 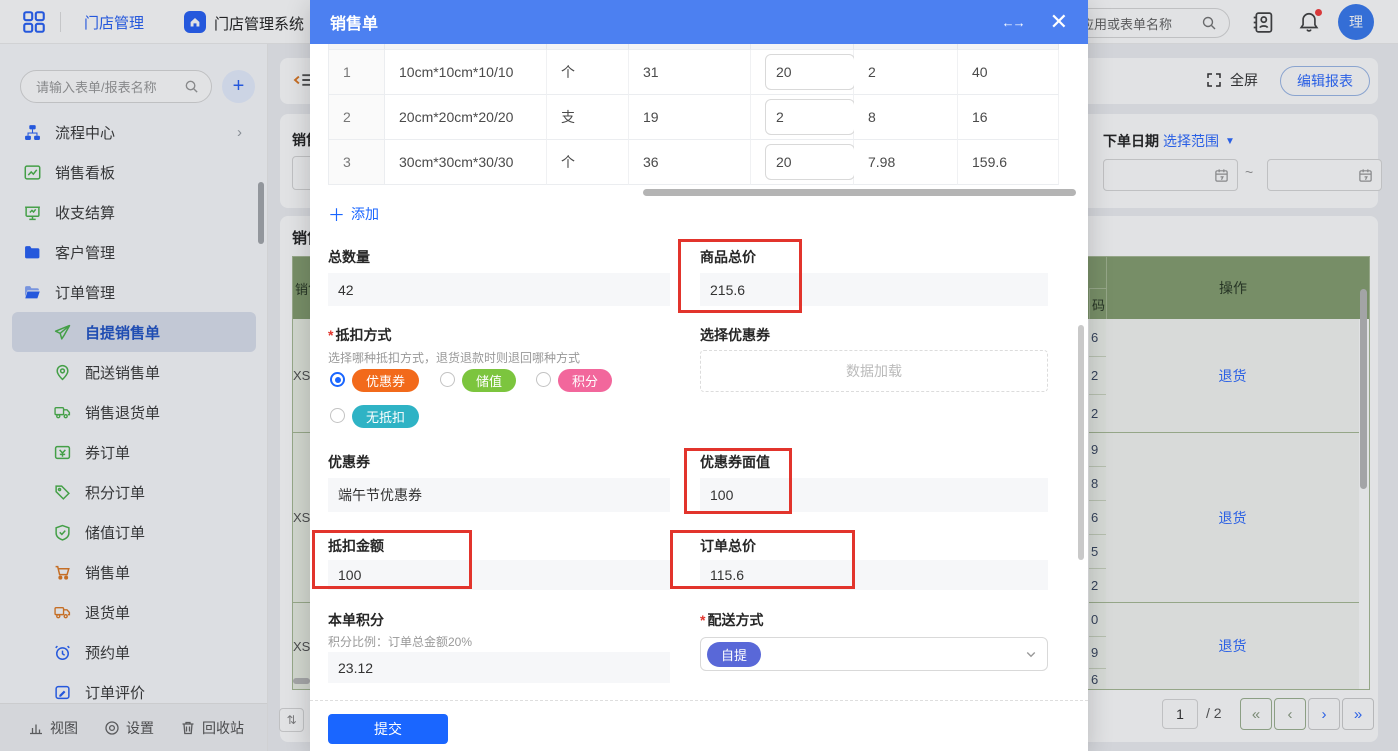 I want to click on chevron-down-icon, so click(x=1031, y=654).